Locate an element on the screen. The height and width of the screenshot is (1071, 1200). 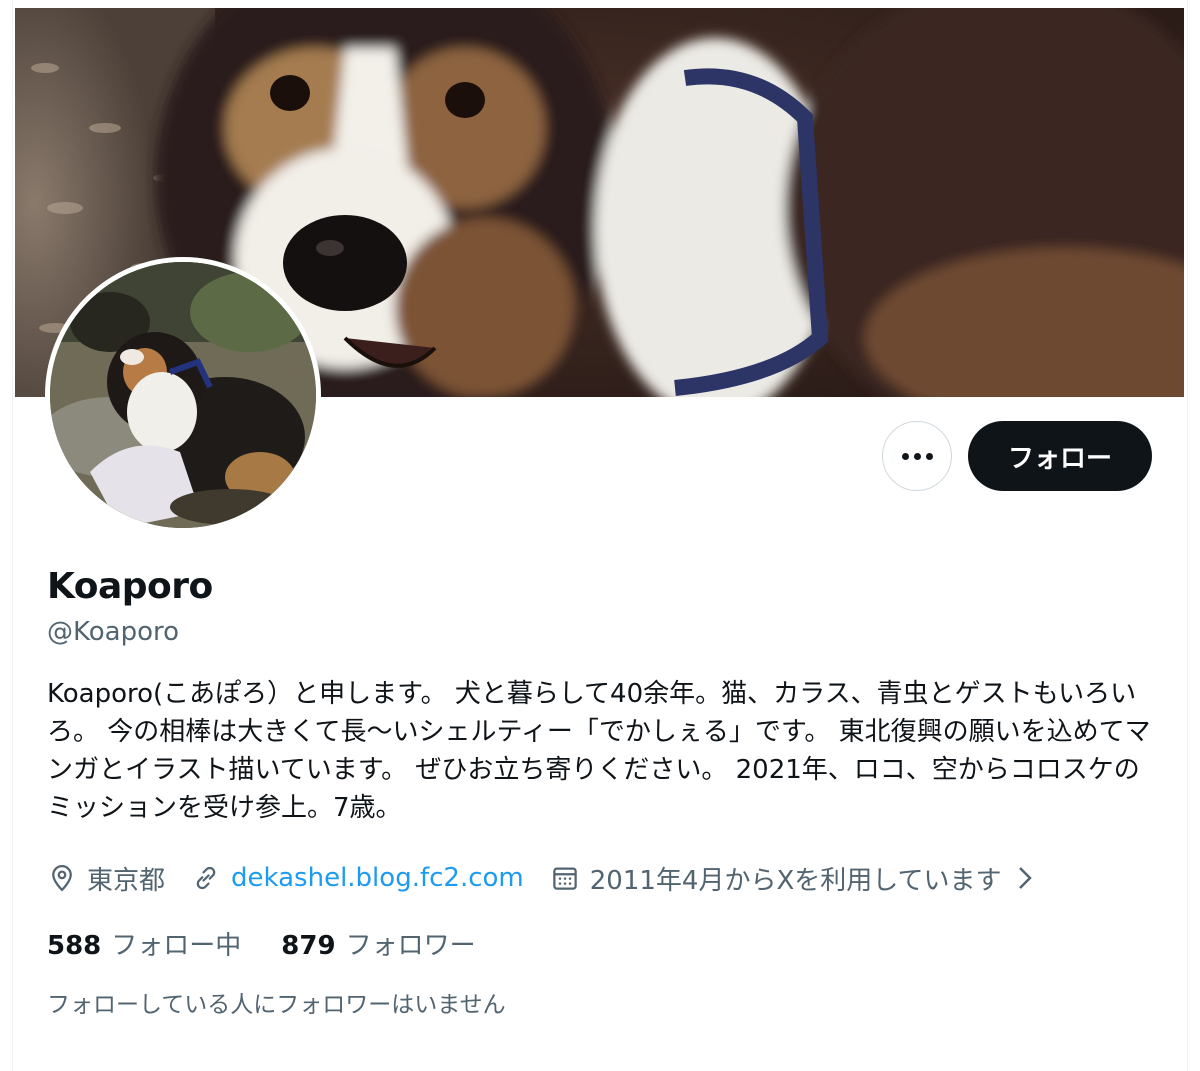
chevron-right-icon is located at coordinates (1025, 878).